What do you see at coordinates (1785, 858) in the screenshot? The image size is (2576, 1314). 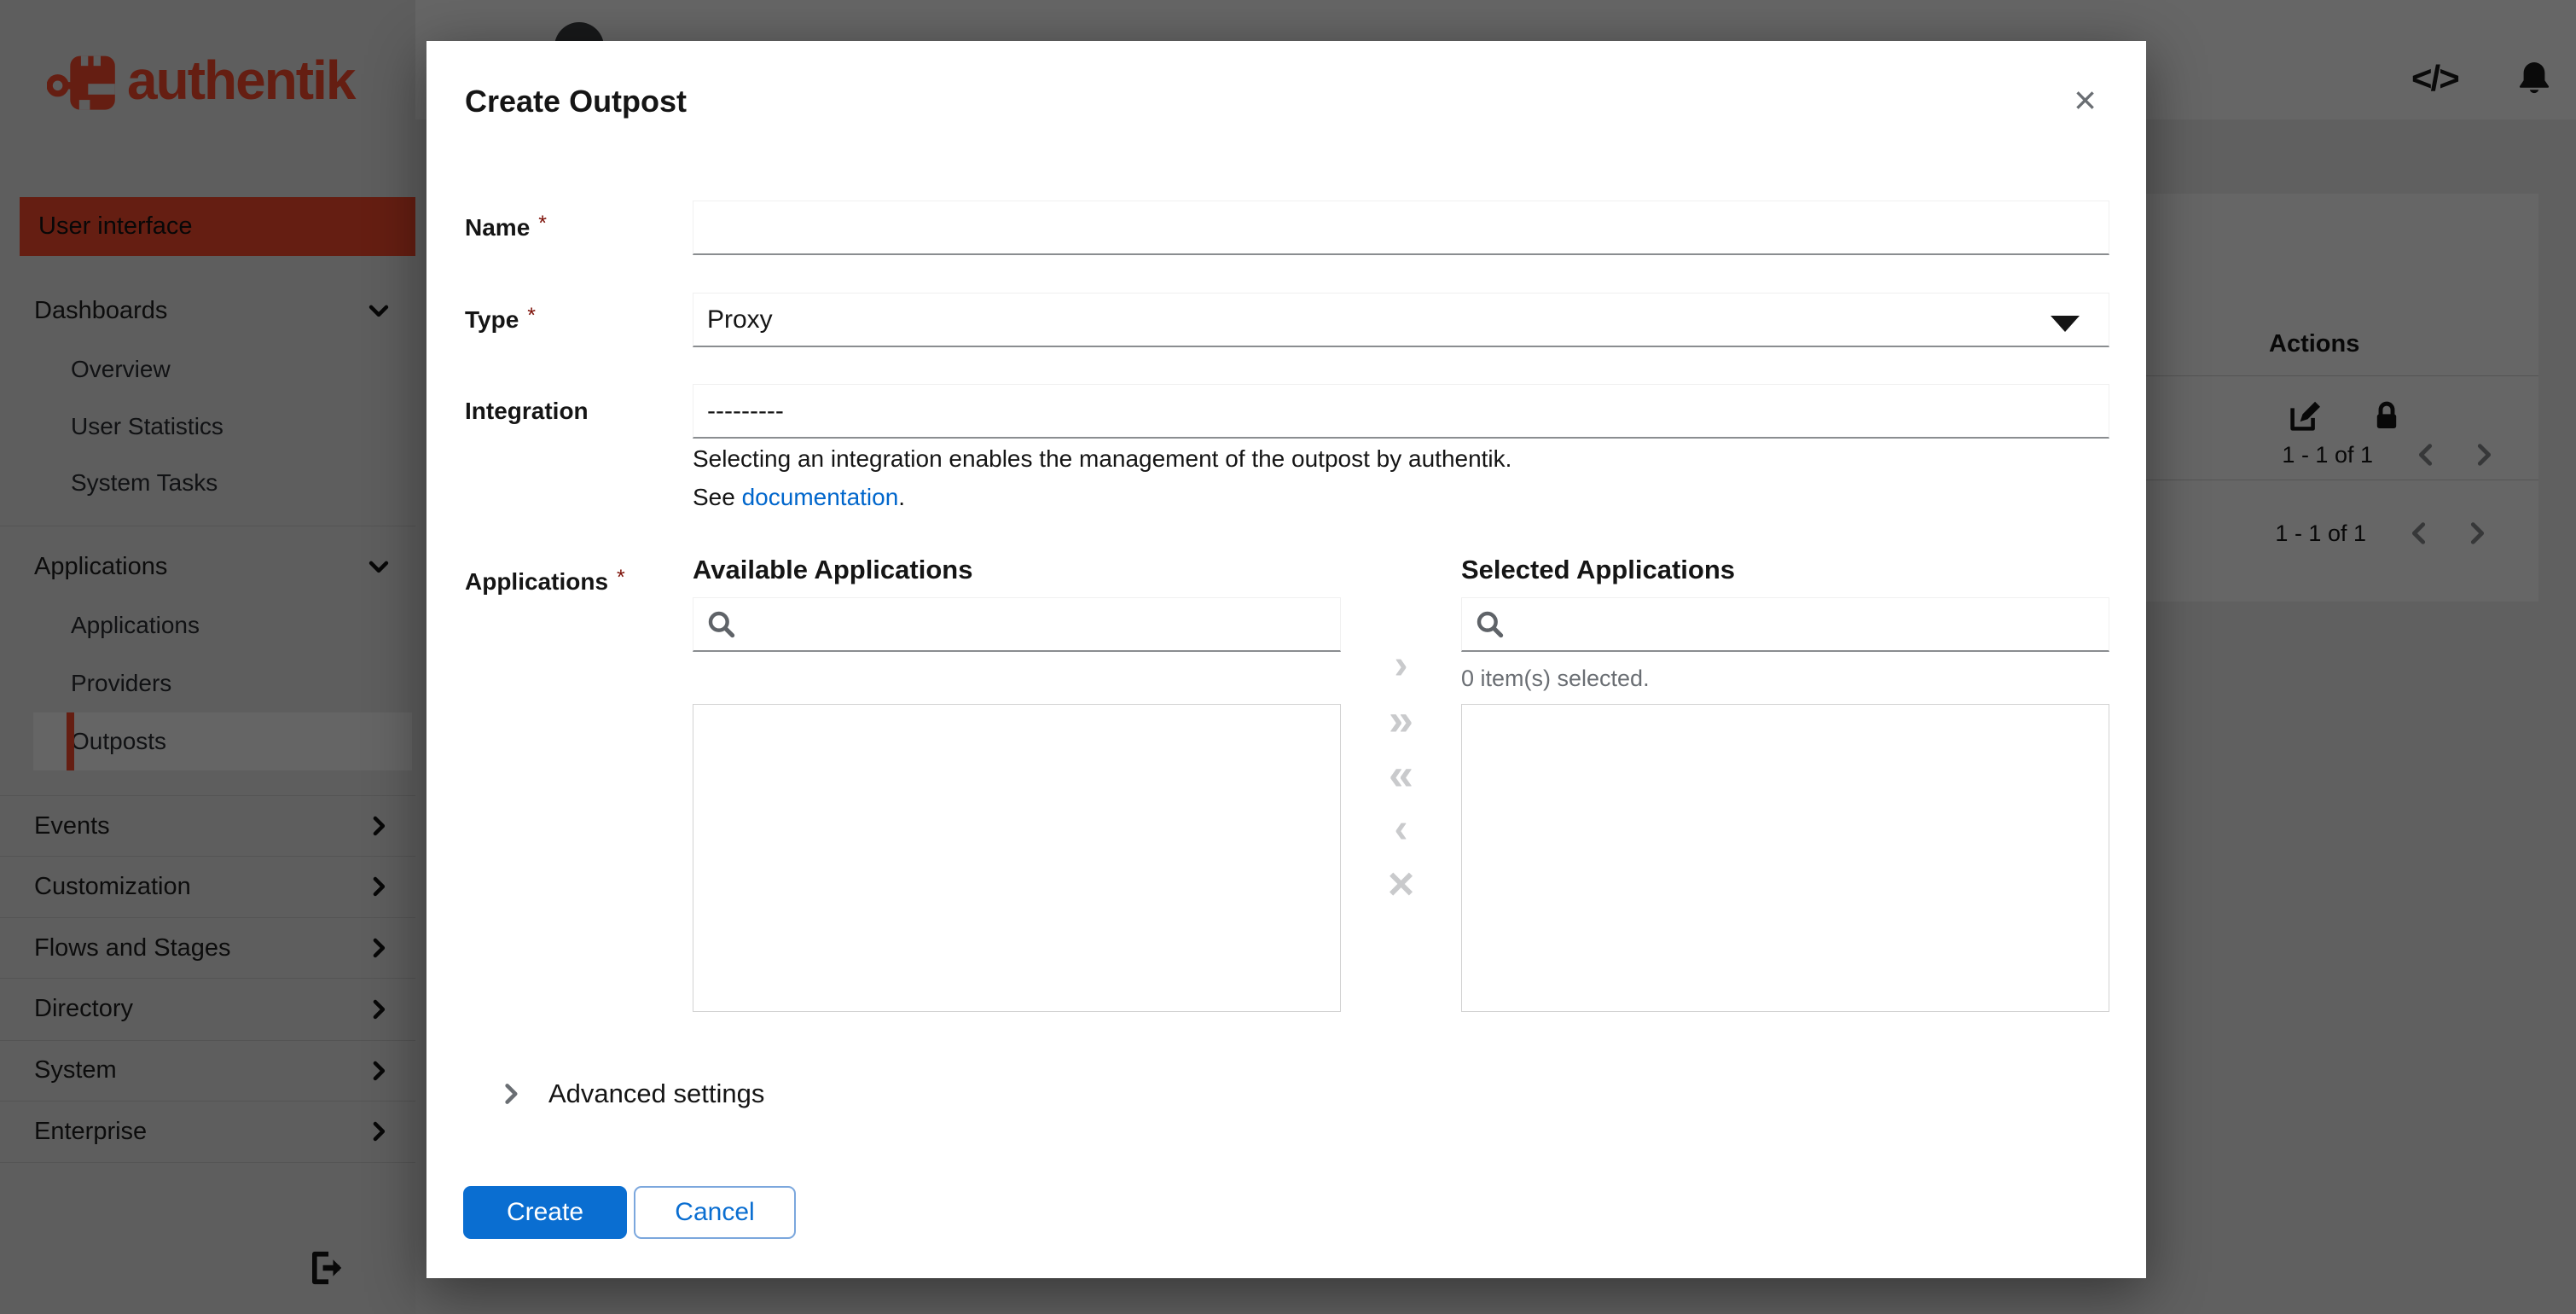 I see `selected-applications-list` at bounding box center [1785, 858].